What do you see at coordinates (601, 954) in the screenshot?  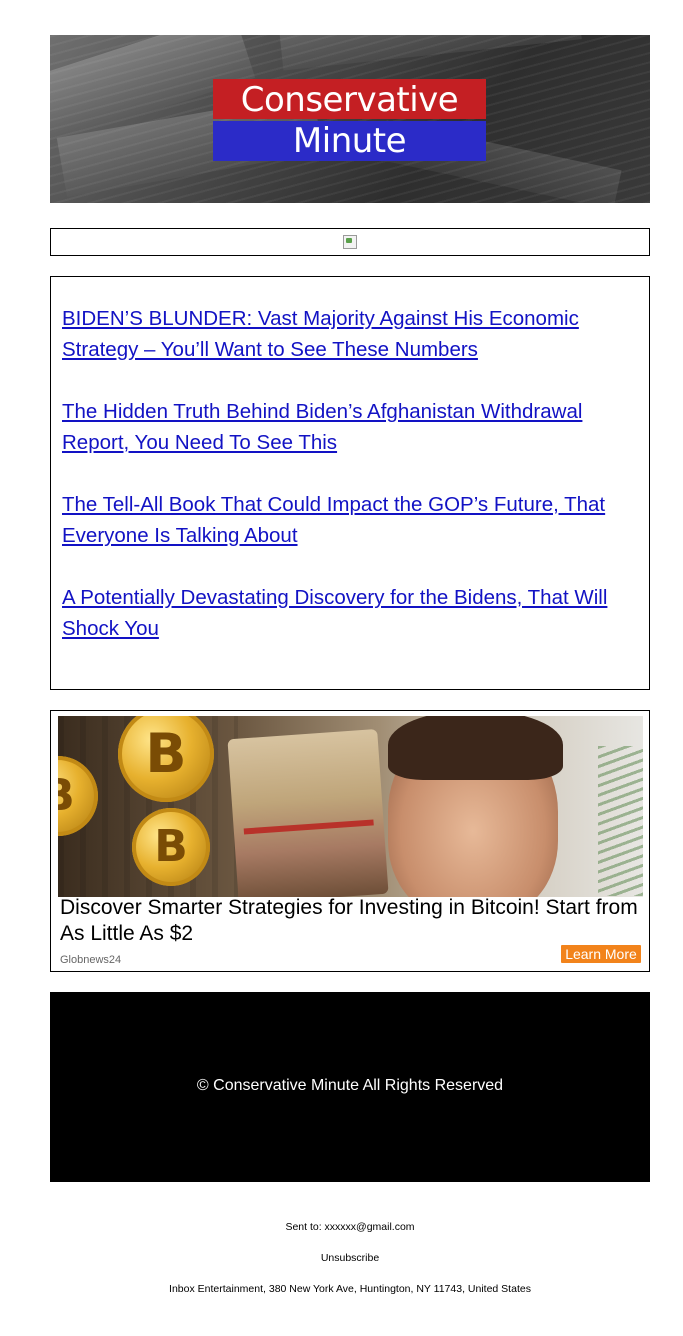 I see `learn-more-button: Learn More` at bounding box center [601, 954].